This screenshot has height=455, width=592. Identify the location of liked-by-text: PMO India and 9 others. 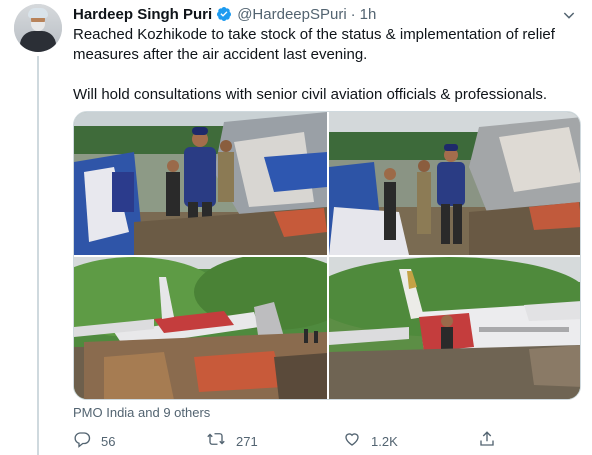
(141, 412).